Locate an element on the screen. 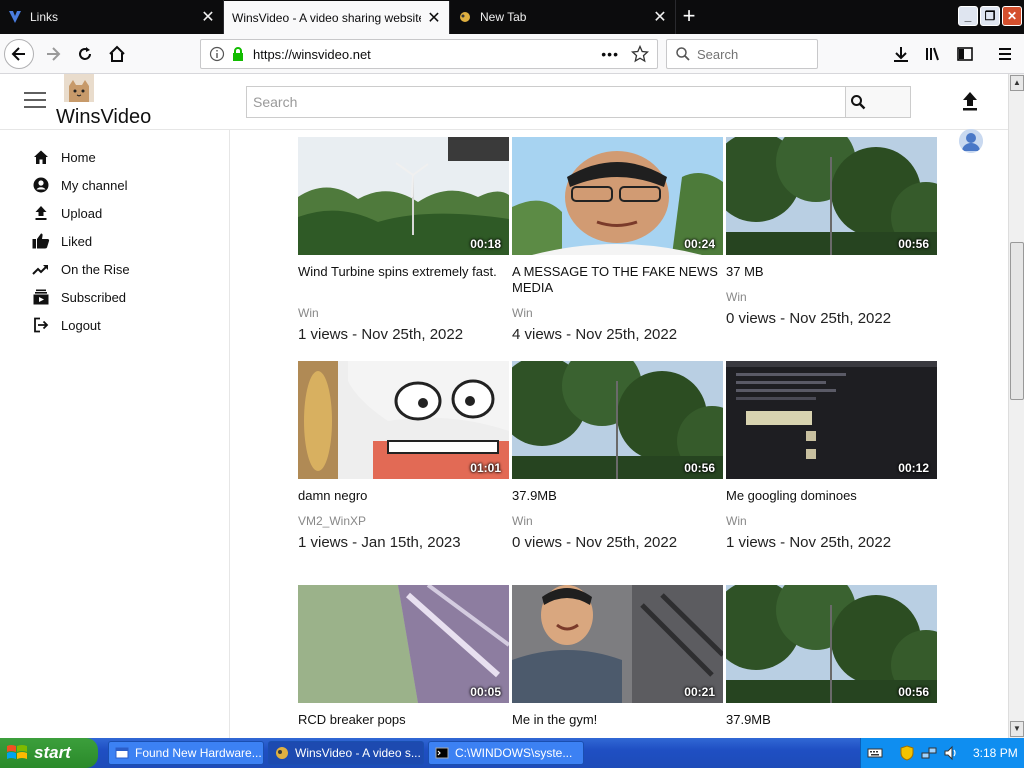 The width and height of the screenshot is (1024, 768). url-bar: https://winsvideo.net ••• is located at coordinates (429, 54).